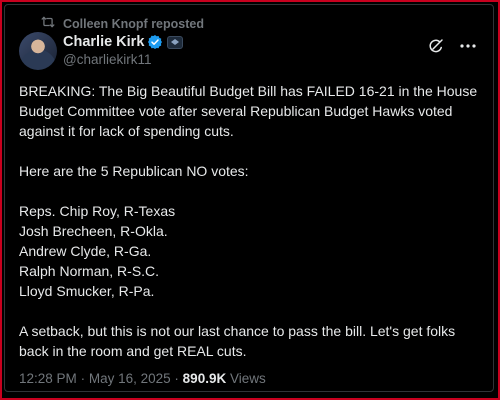 This screenshot has height=400, width=500. What do you see at coordinates (89, 271) in the screenshot?
I see `no-vote-line: Ralph Norman, R-S.C.` at bounding box center [89, 271].